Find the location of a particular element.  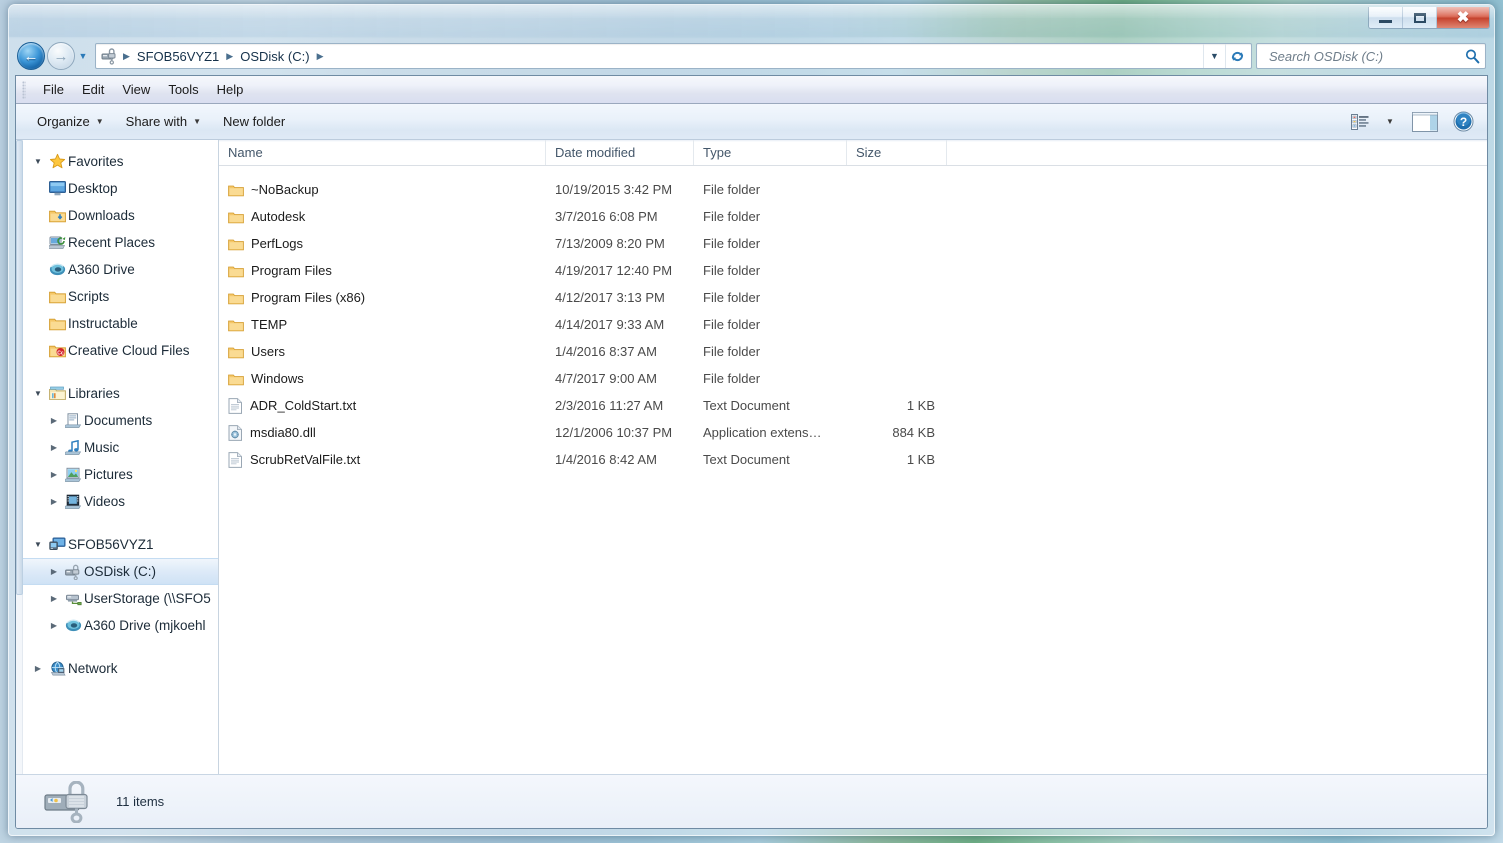

column-header-type: Type is located at coordinates (770, 152).